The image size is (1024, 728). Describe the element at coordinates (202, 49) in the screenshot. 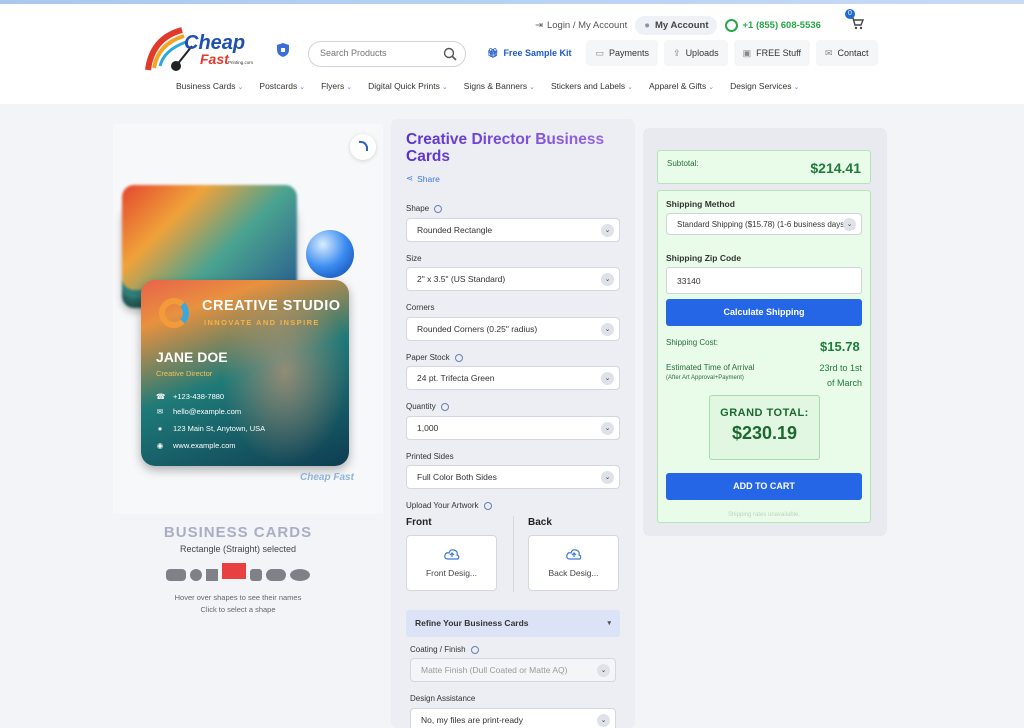

I see `site-logo: Cheap Fast Printing.com` at that location.